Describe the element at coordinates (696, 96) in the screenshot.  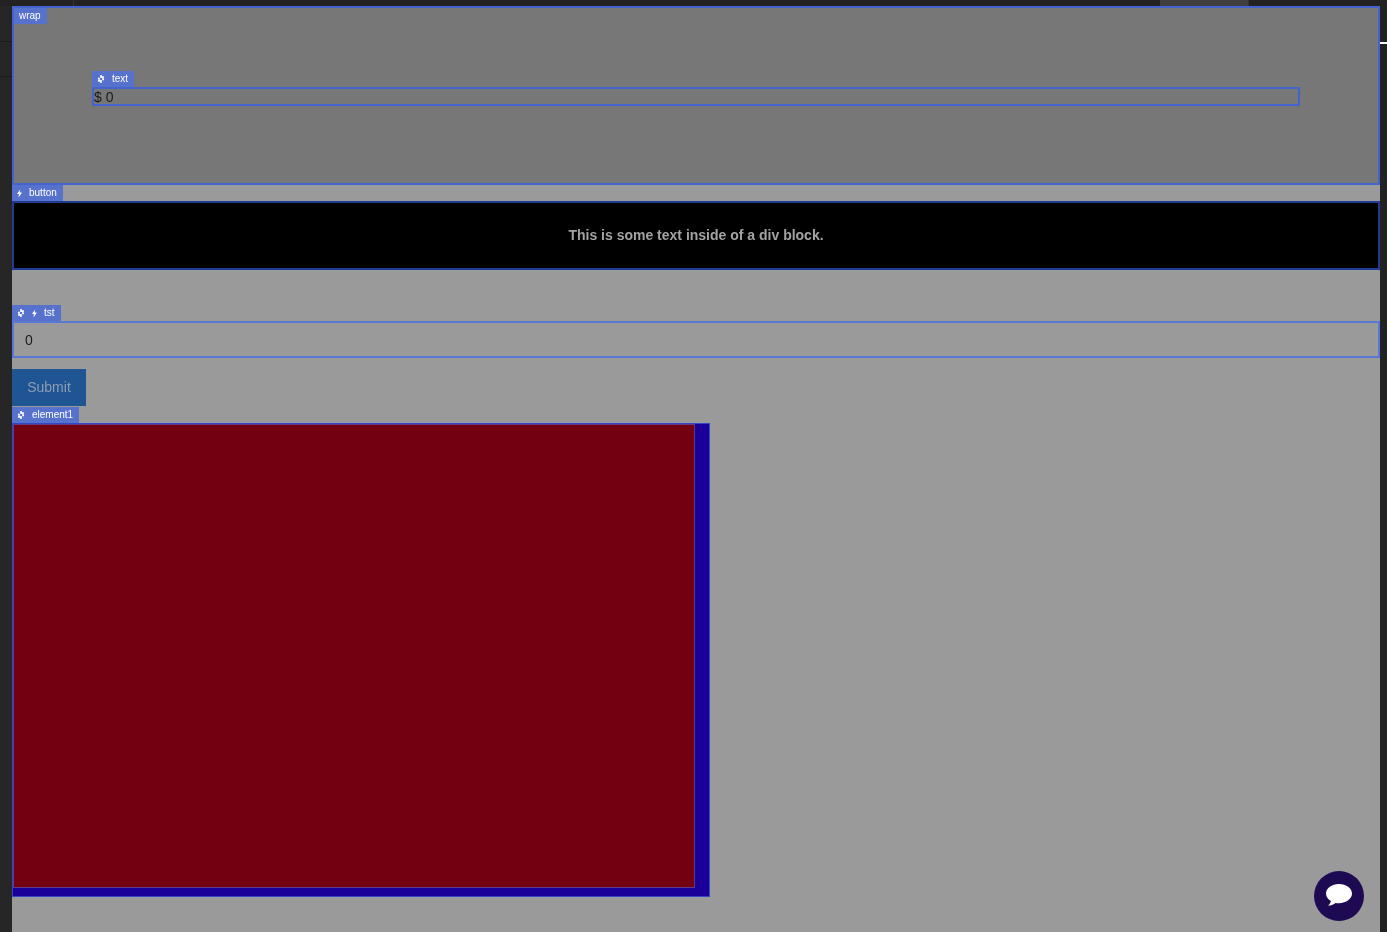
I see `text-element: $ 0` at that location.